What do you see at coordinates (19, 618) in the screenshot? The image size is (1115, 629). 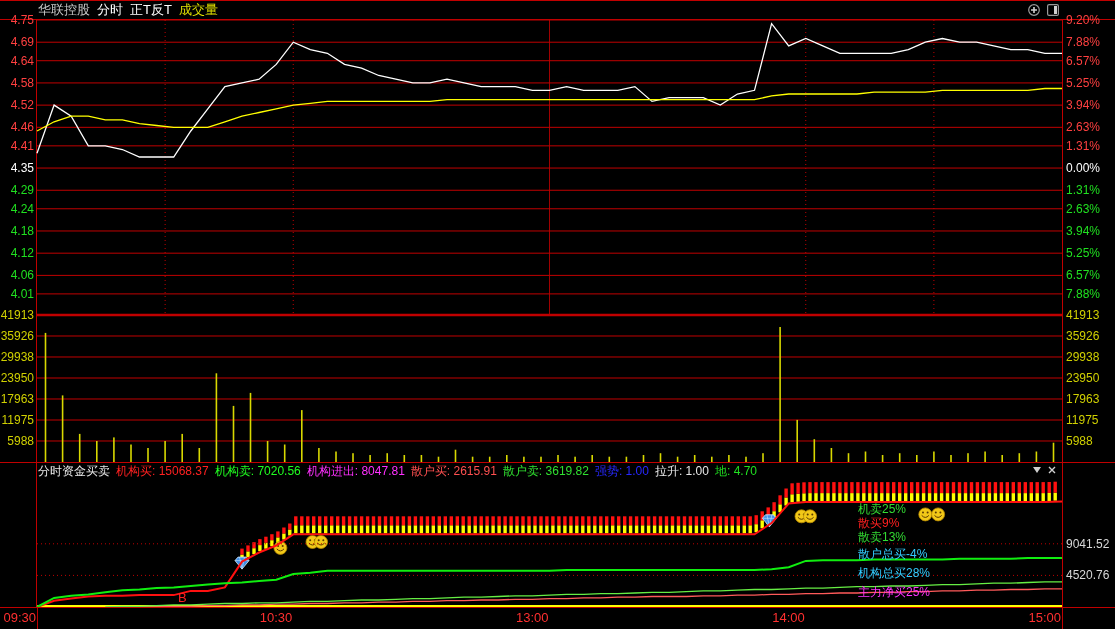 I see `time-label: 09:30` at bounding box center [19, 618].